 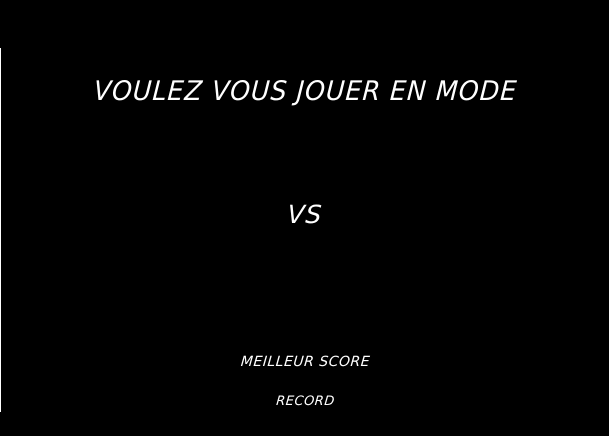 I want to click on mode-question-heading: VOULEZ VOUS JOUER EN MODE, so click(x=305, y=91).